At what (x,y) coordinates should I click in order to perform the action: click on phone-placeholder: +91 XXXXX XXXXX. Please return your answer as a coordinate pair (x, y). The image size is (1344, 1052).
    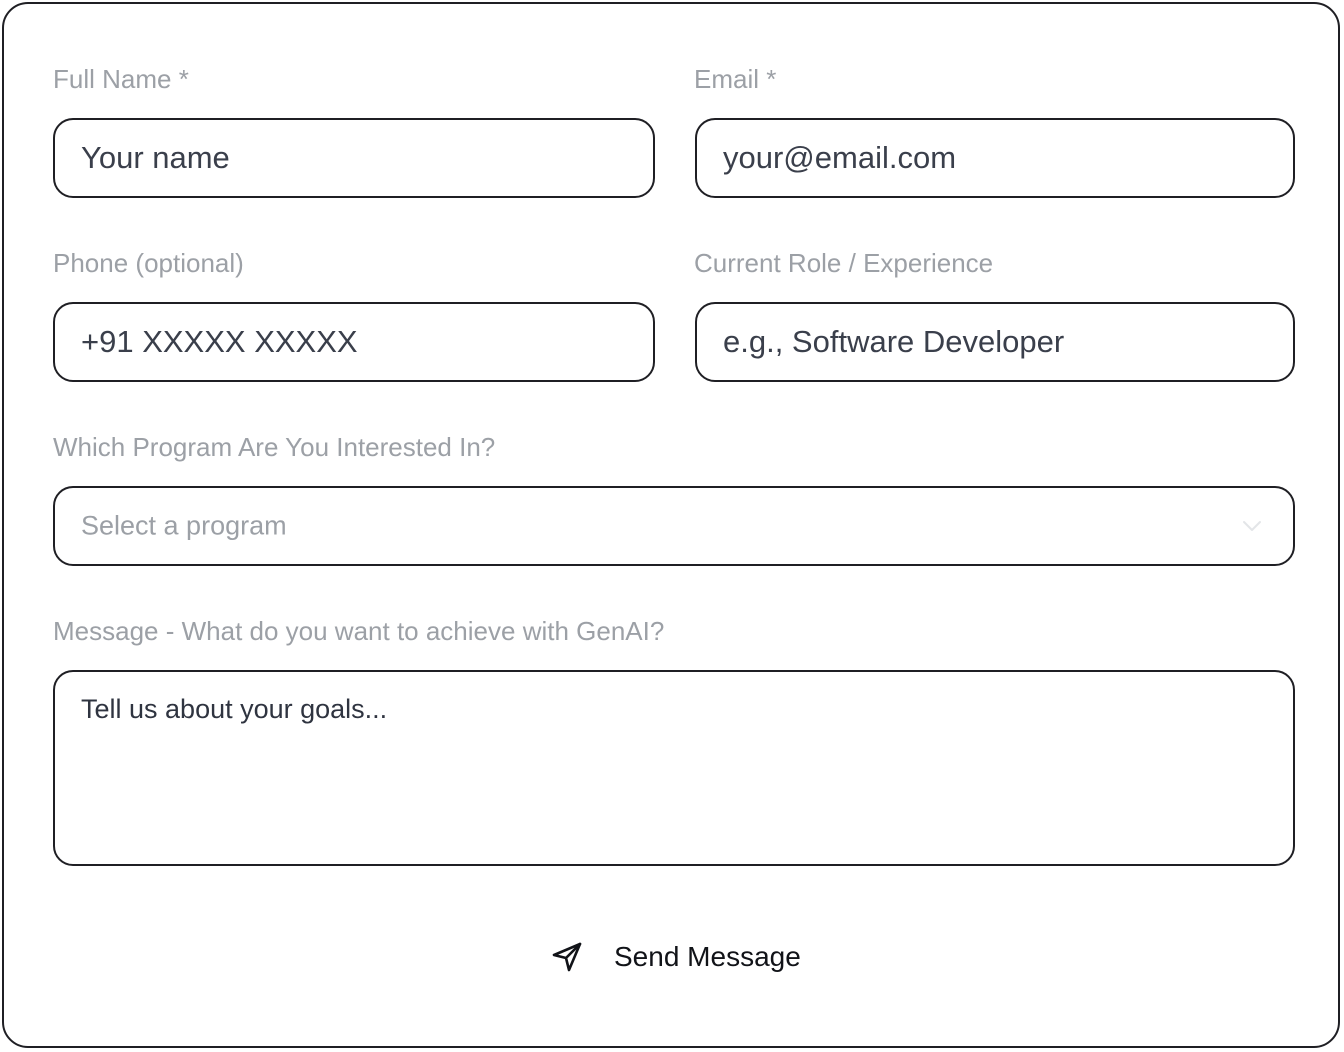
    Looking at the image, I should click on (219, 341).